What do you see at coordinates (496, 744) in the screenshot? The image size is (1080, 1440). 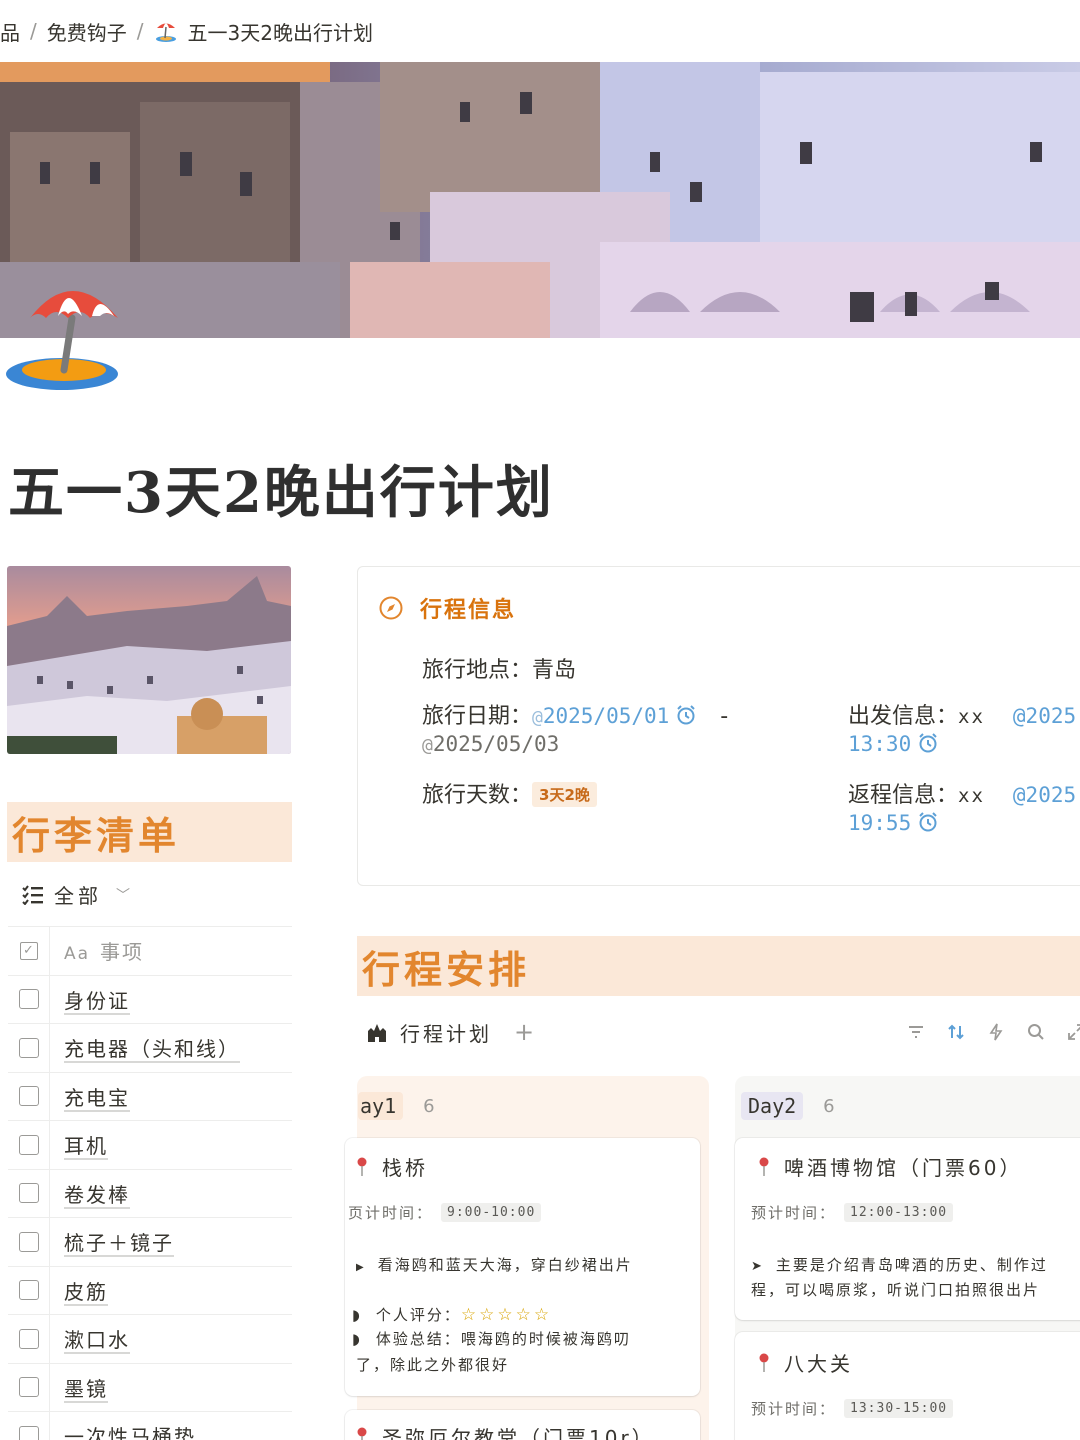 I see `trip-date-end: 2025/05/03` at bounding box center [496, 744].